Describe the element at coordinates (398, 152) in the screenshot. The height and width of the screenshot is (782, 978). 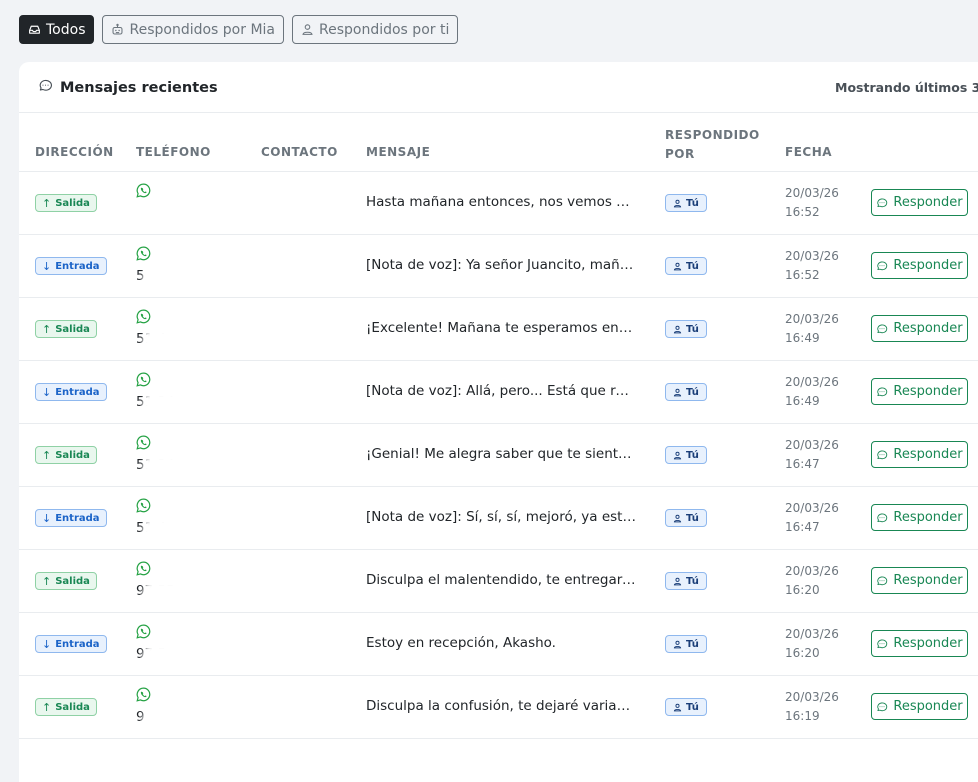
I see `col-message: MENSAJE` at that location.